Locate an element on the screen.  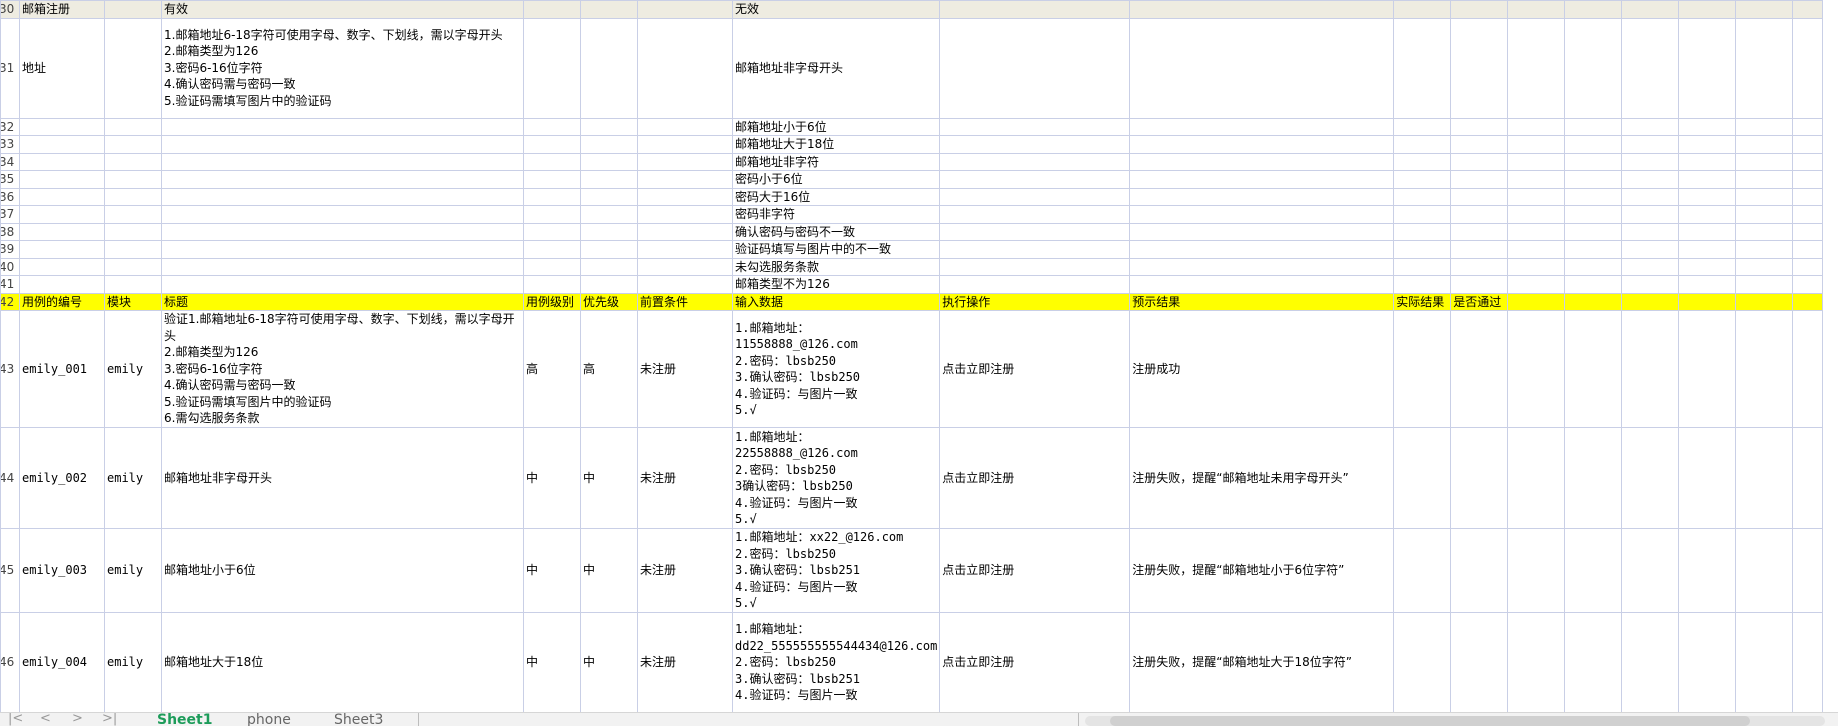
cell: 用例的编号 is located at coordinates (62, 301).